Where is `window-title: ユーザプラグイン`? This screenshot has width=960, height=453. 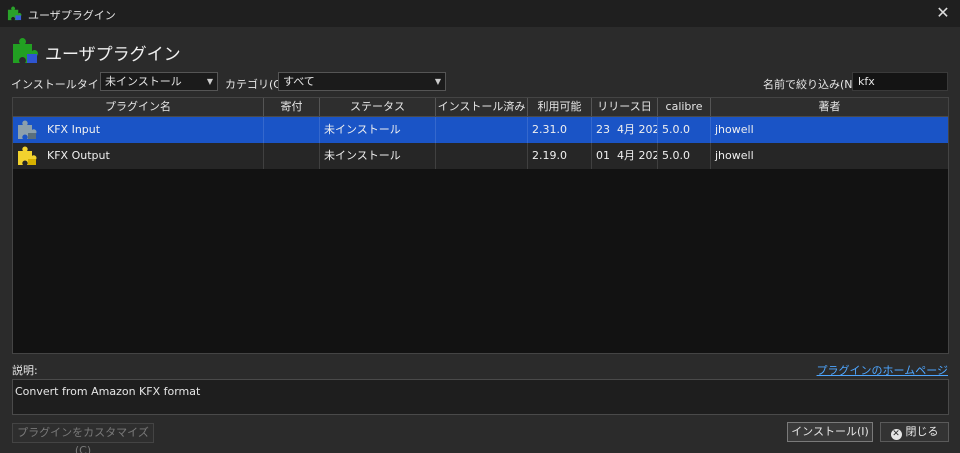
window-title: ユーザプラグイン is located at coordinates (72, 15).